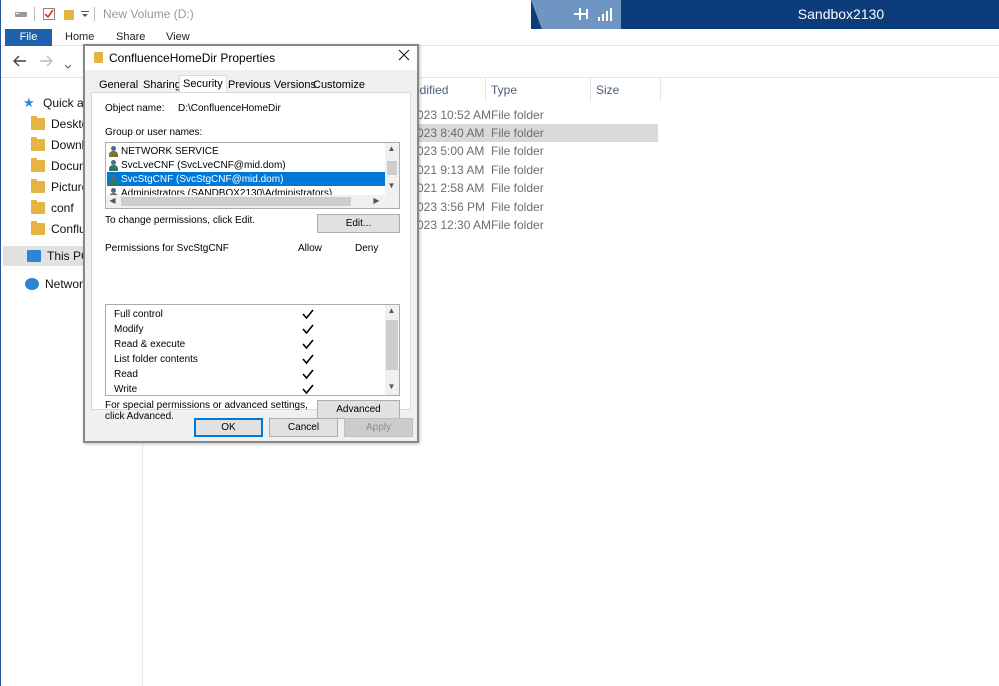  What do you see at coordinates (20, 62) in the screenshot?
I see `back-arrow-icon` at bounding box center [20, 62].